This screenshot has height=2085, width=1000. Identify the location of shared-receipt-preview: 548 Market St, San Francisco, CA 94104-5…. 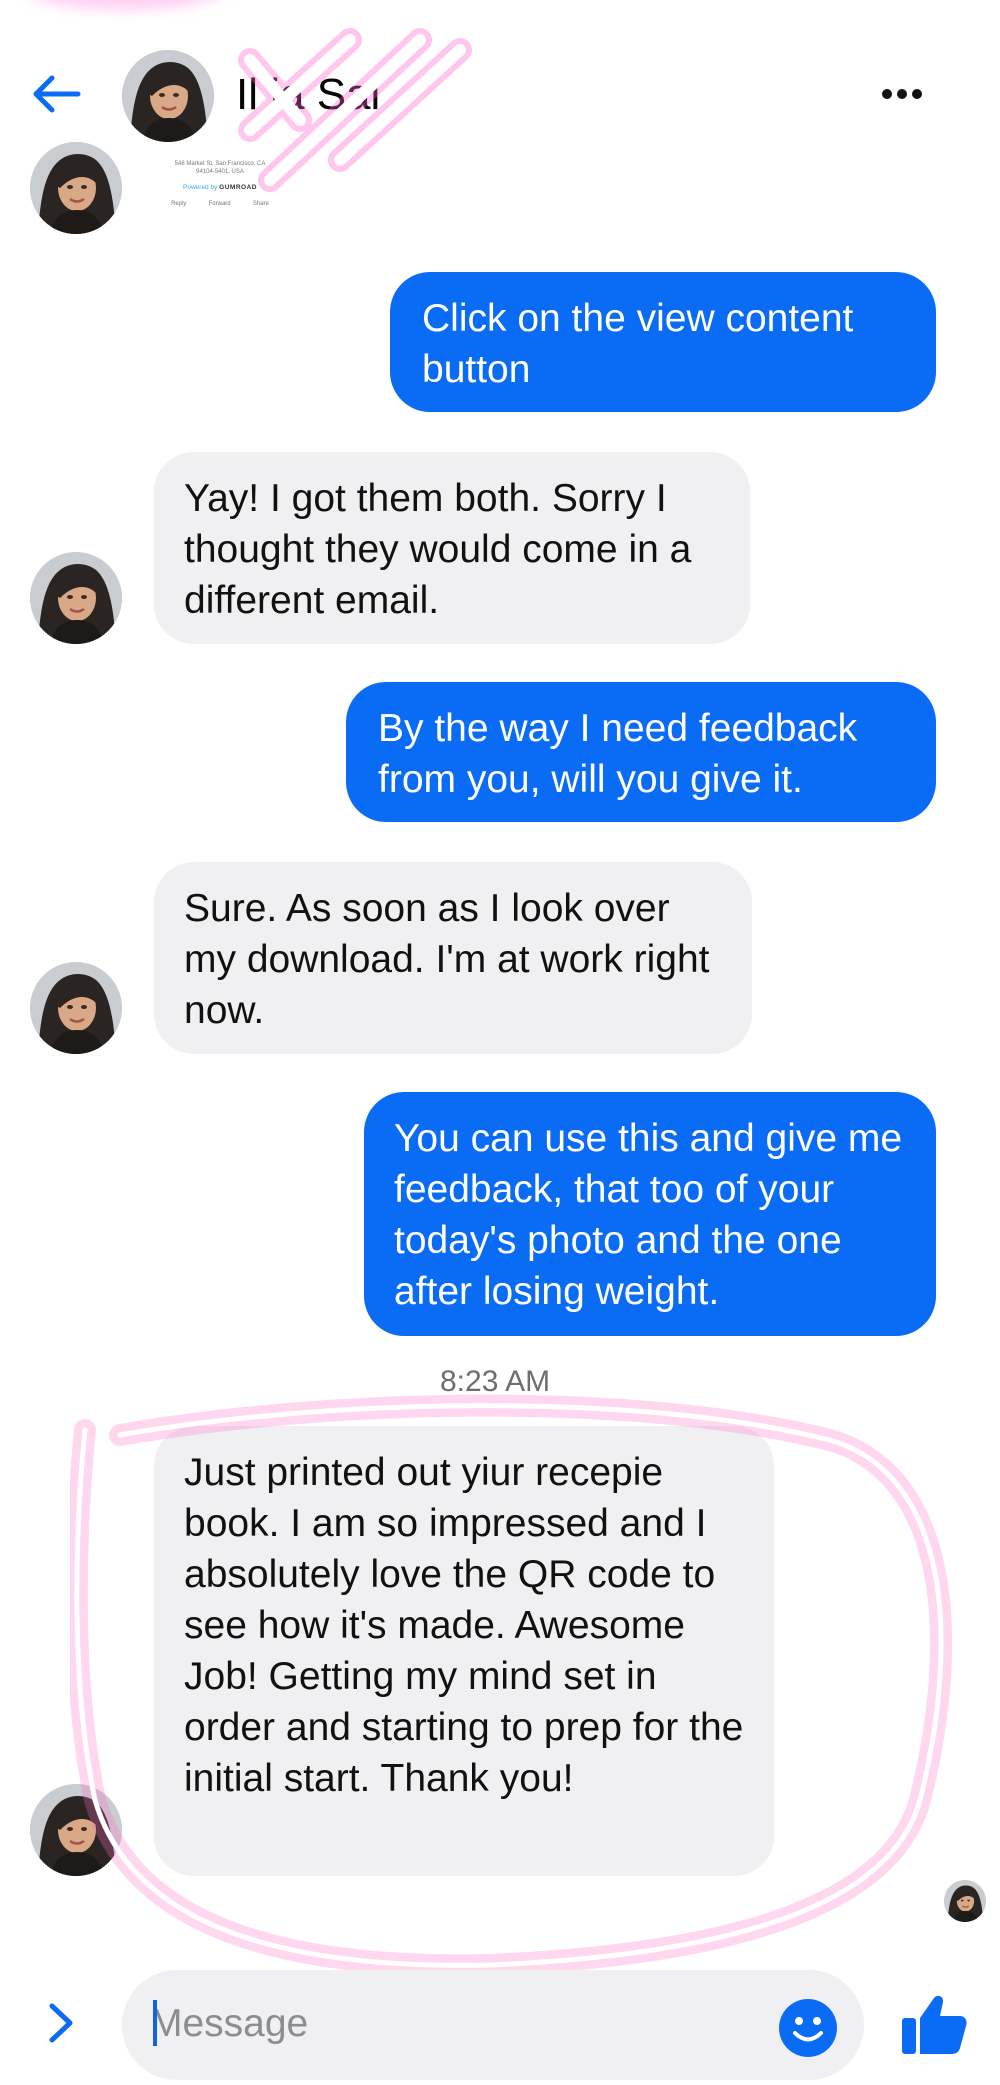
(220, 196).